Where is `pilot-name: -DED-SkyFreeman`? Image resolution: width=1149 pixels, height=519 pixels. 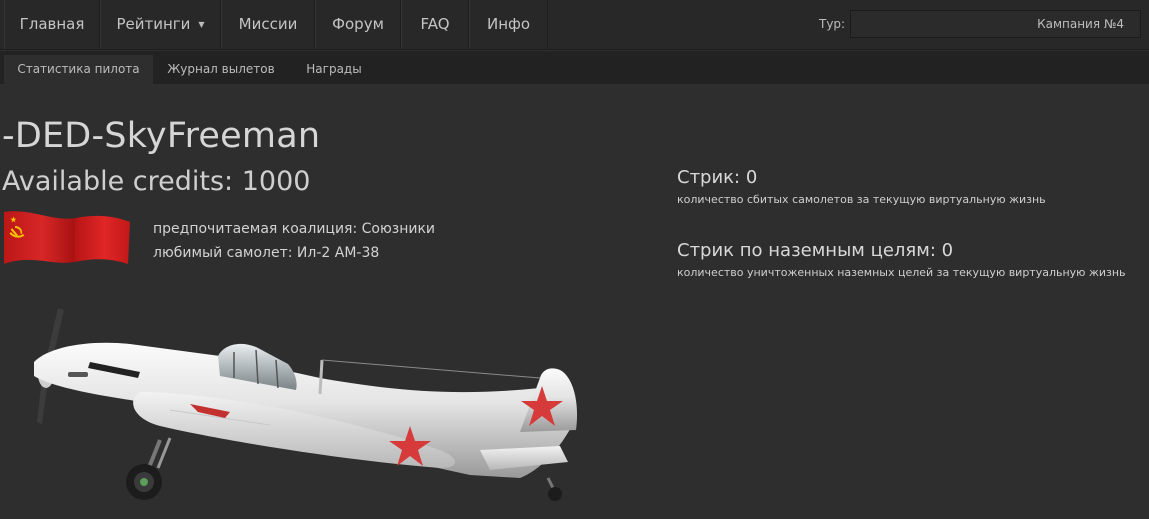 pilot-name: -DED-SkyFreeman is located at coordinates (161, 136).